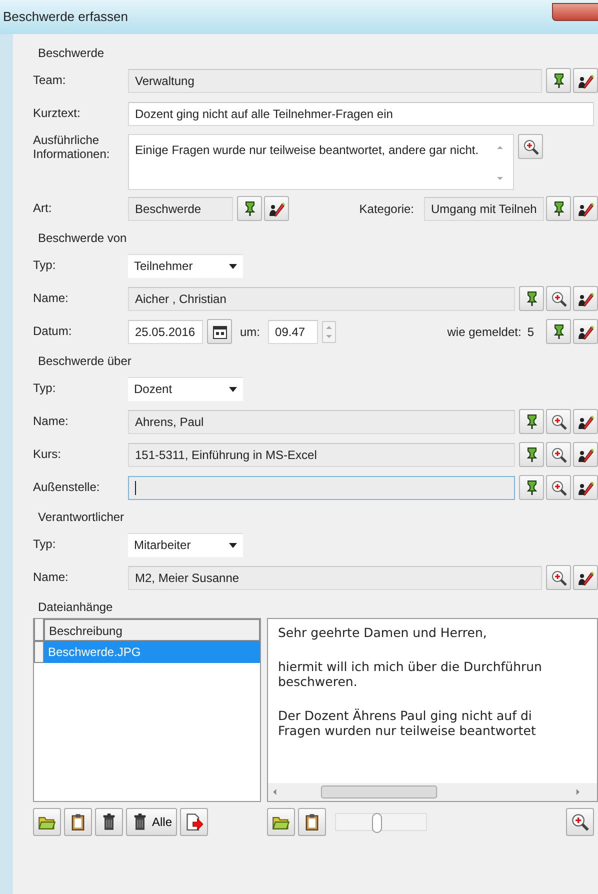 This screenshot has height=894, width=598. What do you see at coordinates (81, 517) in the screenshot?
I see `section-title: Verantwortlicher` at bounding box center [81, 517].